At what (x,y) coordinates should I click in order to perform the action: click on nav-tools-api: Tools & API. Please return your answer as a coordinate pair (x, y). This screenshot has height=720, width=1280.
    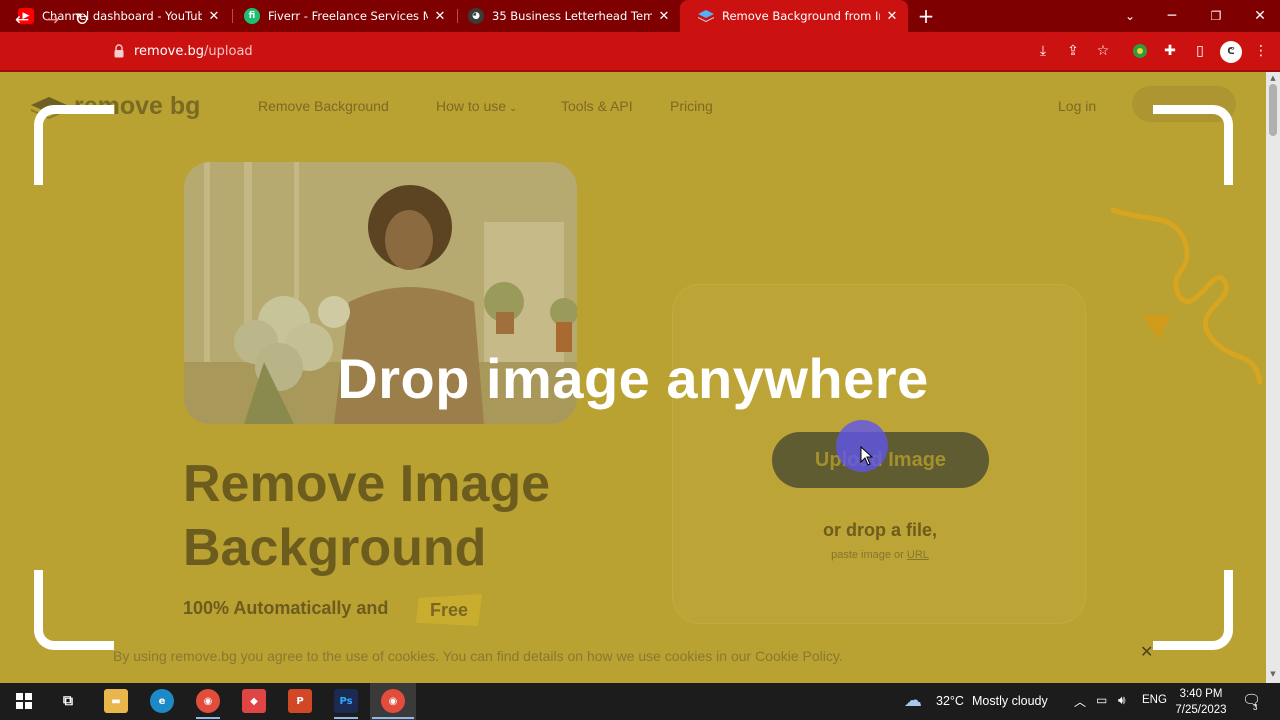
    Looking at the image, I should click on (597, 106).